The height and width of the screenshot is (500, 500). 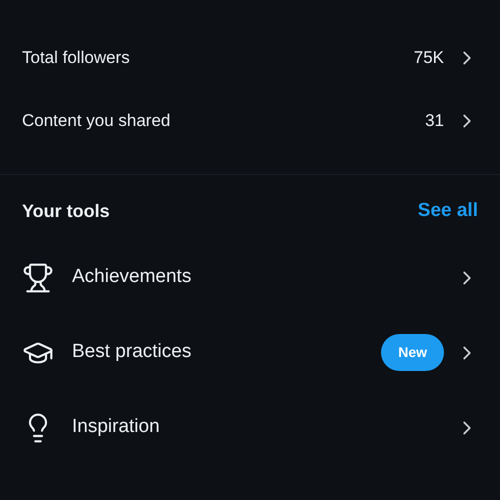 What do you see at coordinates (66, 211) in the screenshot?
I see `section-title: Your tools` at bounding box center [66, 211].